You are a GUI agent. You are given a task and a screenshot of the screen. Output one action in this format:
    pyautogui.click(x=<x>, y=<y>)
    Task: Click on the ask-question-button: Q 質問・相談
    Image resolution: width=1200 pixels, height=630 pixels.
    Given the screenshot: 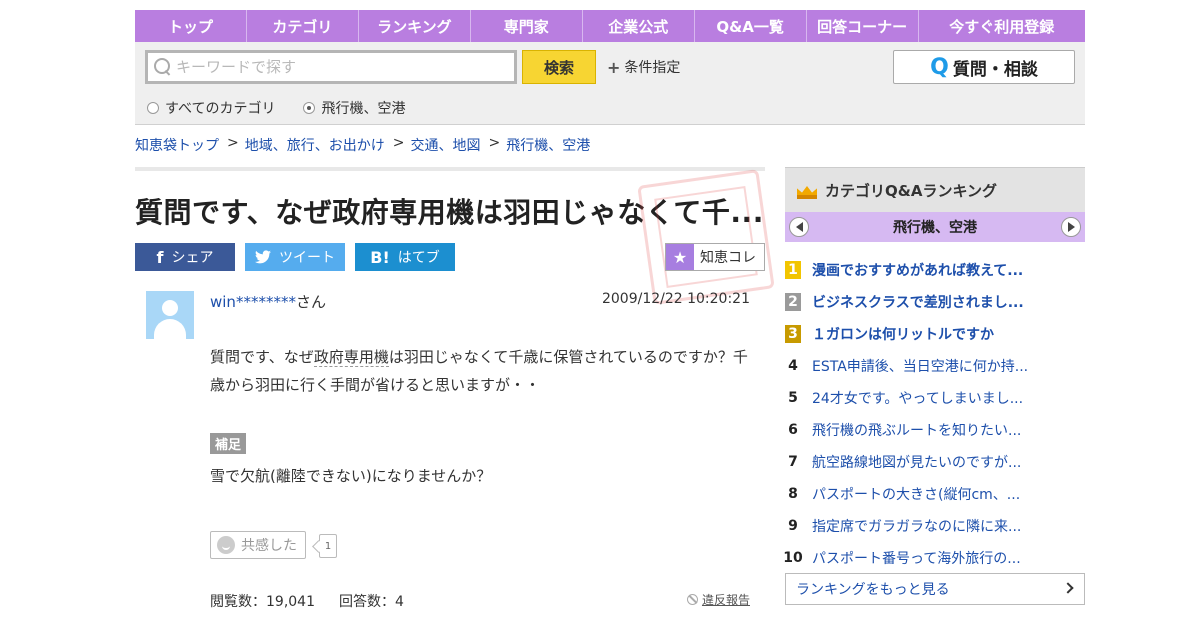 What is the action you would take?
    pyautogui.click(x=984, y=67)
    